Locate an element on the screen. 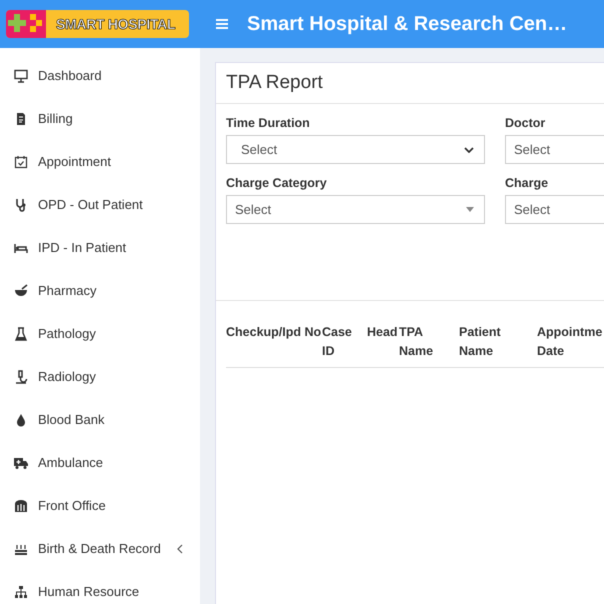  sidebar-row: Billing is located at coordinates (96, 118).